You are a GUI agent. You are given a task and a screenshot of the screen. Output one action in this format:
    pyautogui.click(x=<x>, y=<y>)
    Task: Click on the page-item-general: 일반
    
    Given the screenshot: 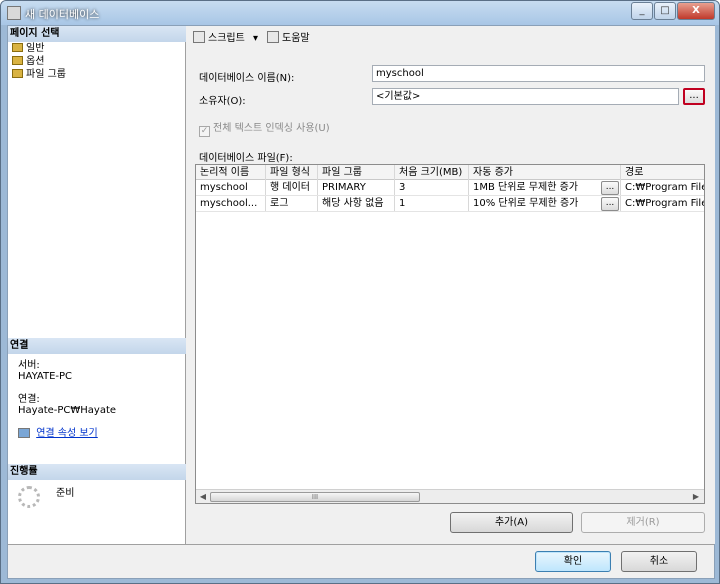 What is the action you would take?
    pyautogui.click(x=28, y=48)
    